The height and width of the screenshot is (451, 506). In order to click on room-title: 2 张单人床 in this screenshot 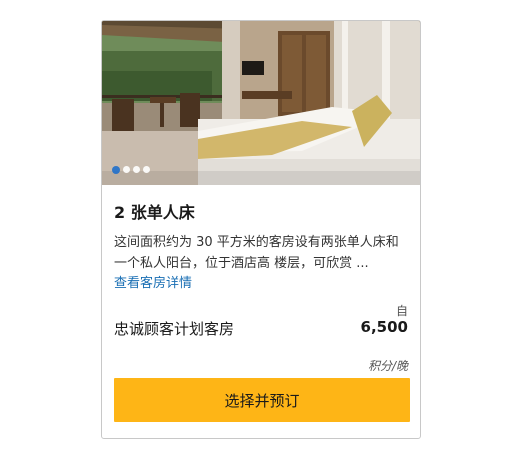, I will do `click(154, 212)`.